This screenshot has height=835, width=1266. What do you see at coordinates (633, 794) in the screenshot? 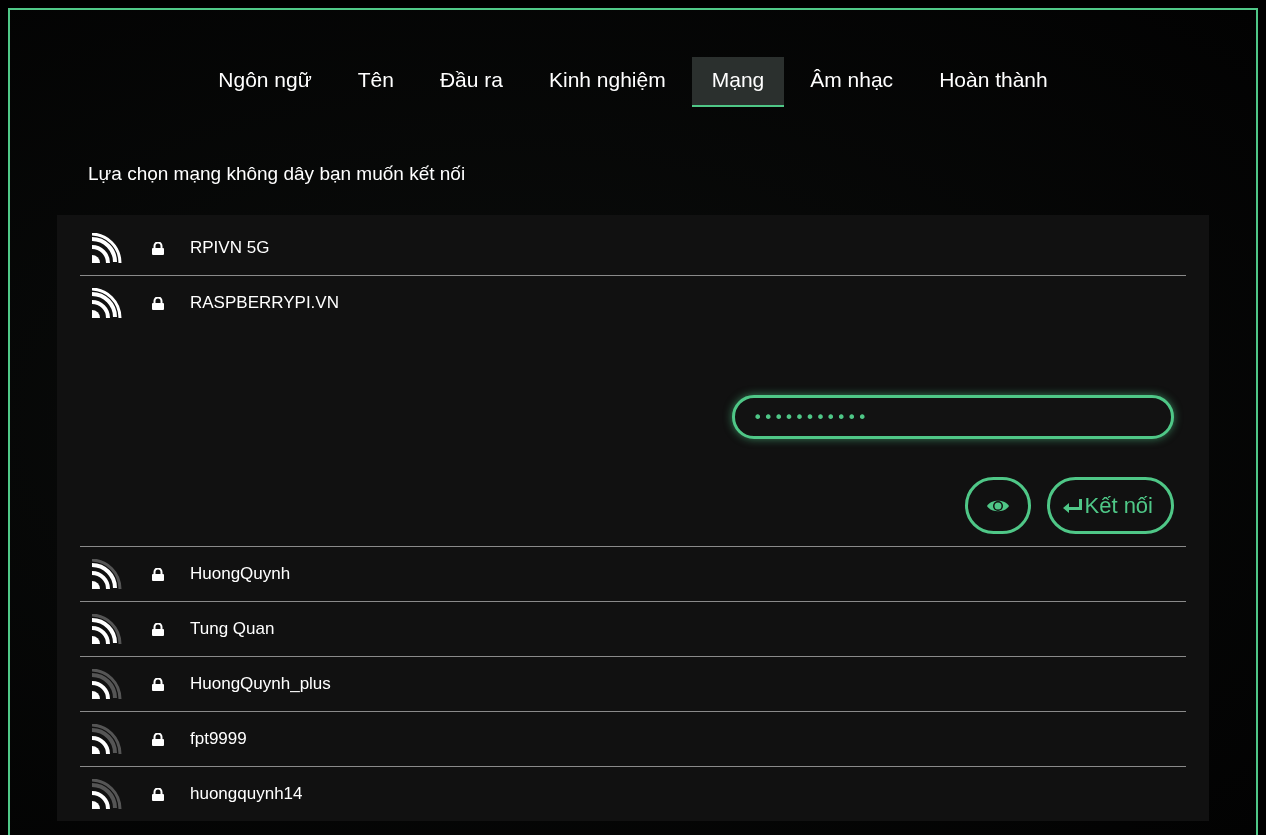
I see `network-item: huongquynh14` at bounding box center [633, 794].